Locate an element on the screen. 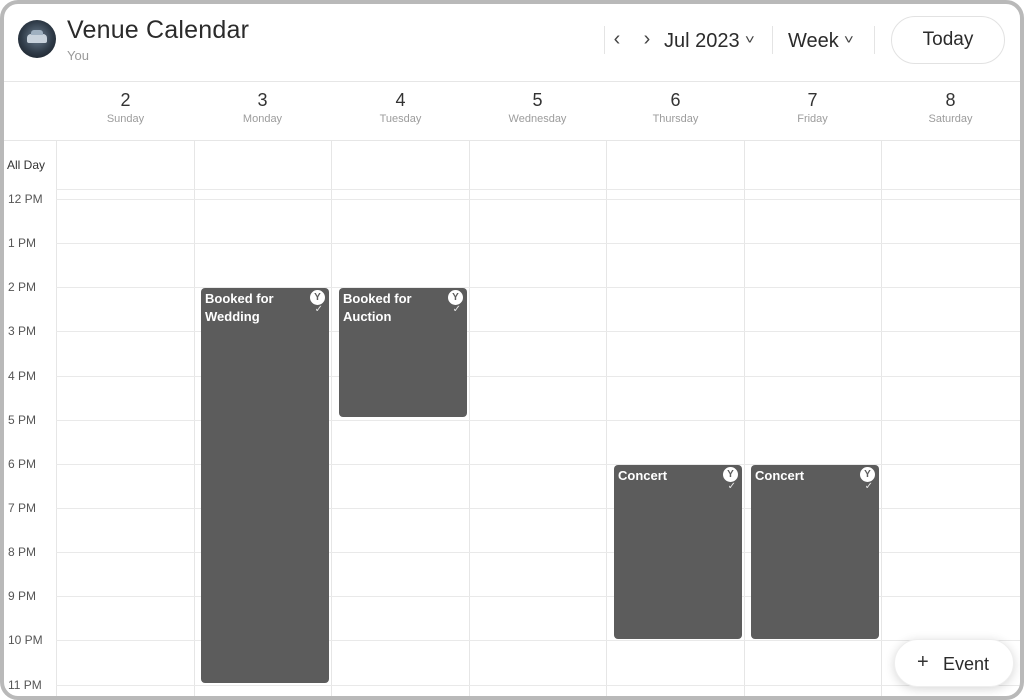  plus-icon: + is located at coordinates (923, 662).